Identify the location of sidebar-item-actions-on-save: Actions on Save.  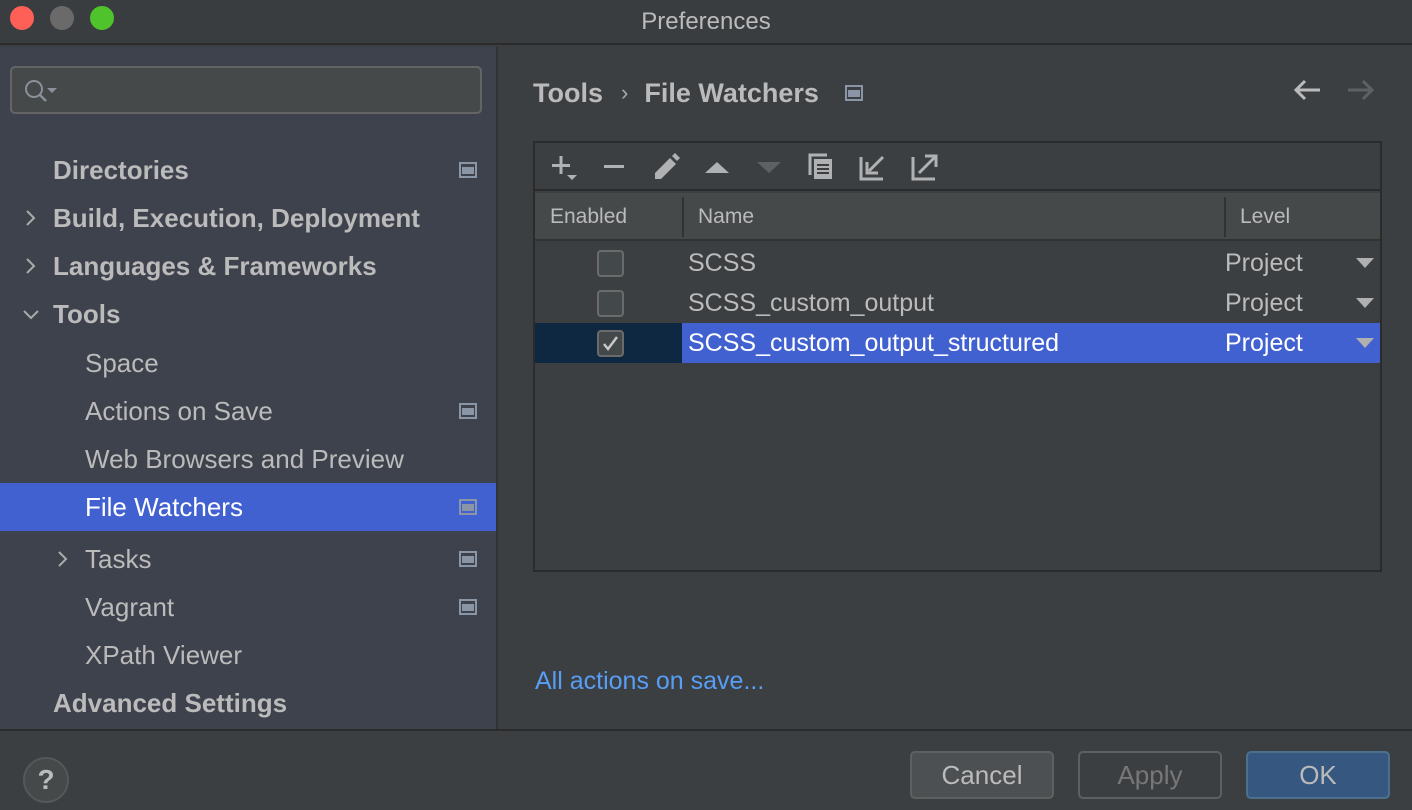
(248, 411).